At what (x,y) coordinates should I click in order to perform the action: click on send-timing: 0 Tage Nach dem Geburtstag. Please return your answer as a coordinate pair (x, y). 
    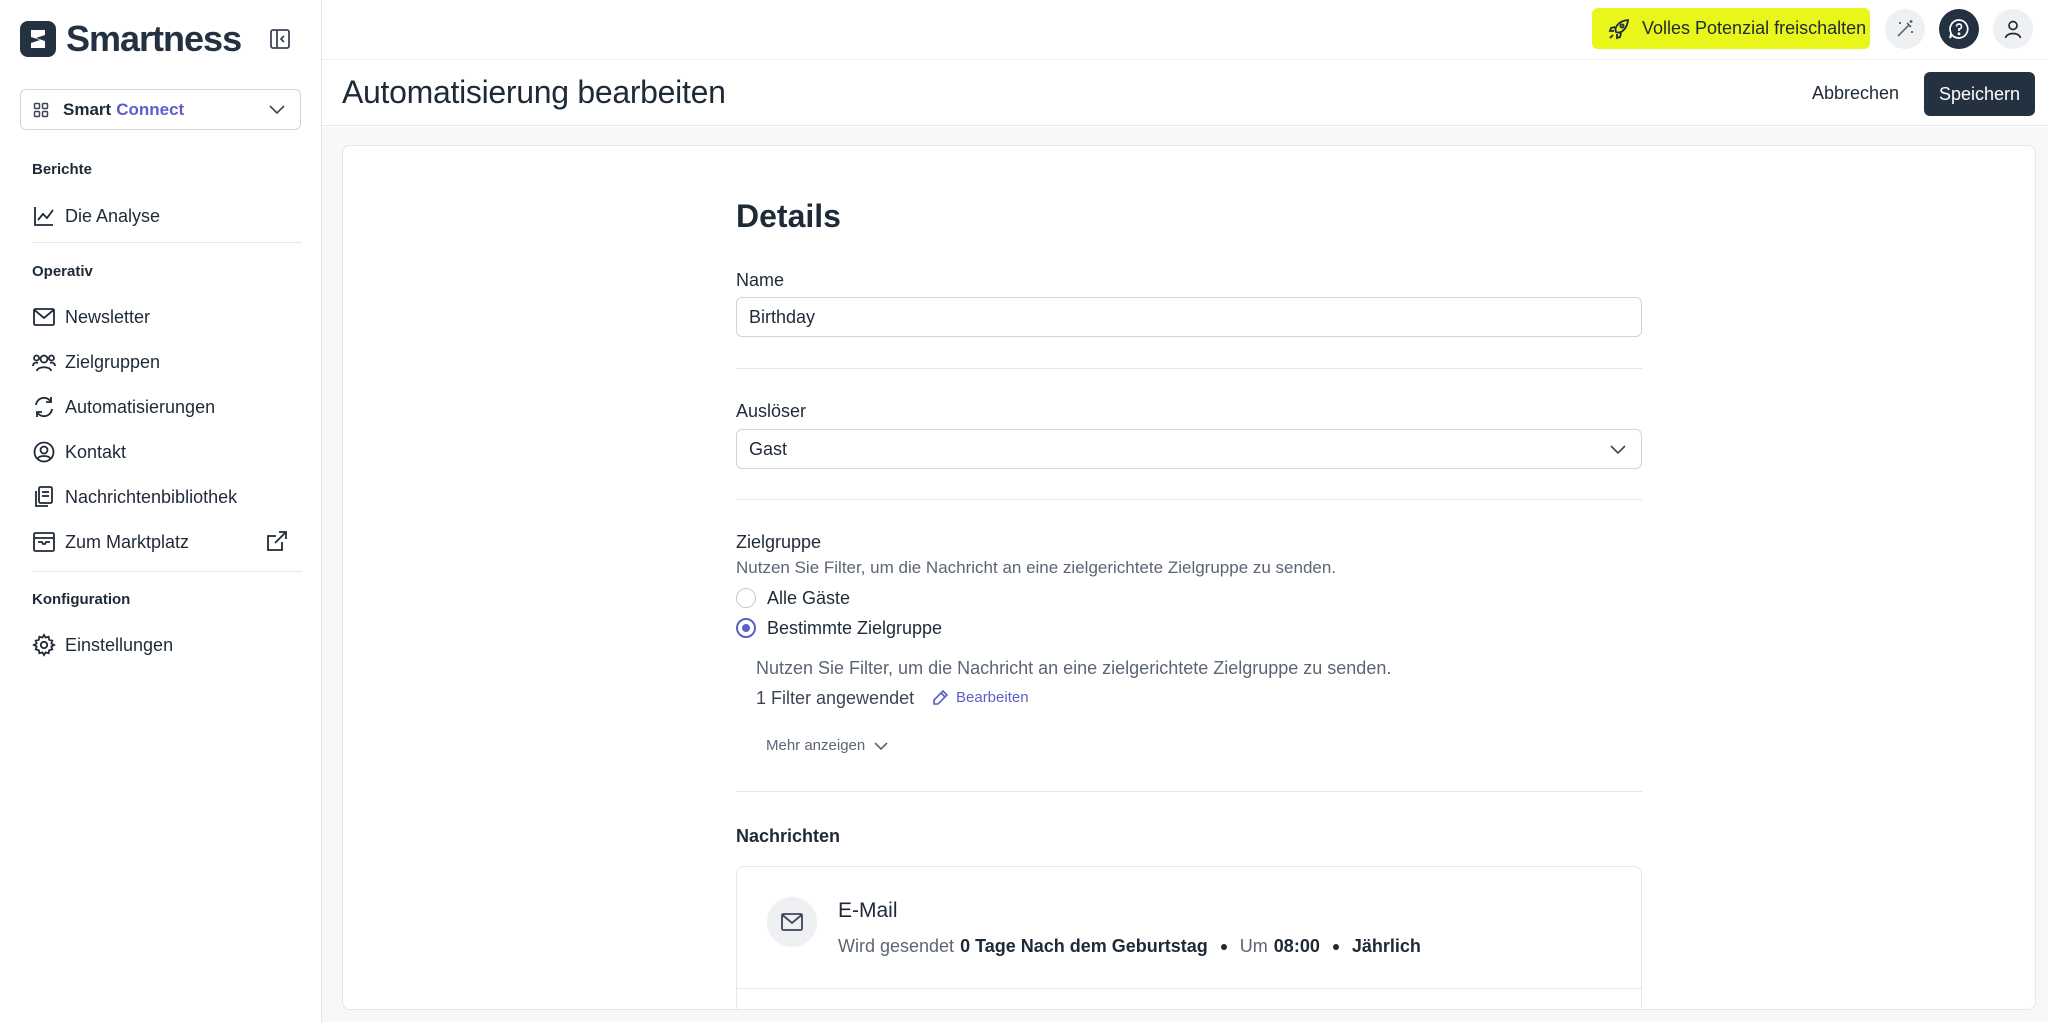
    Looking at the image, I should click on (1084, 946).